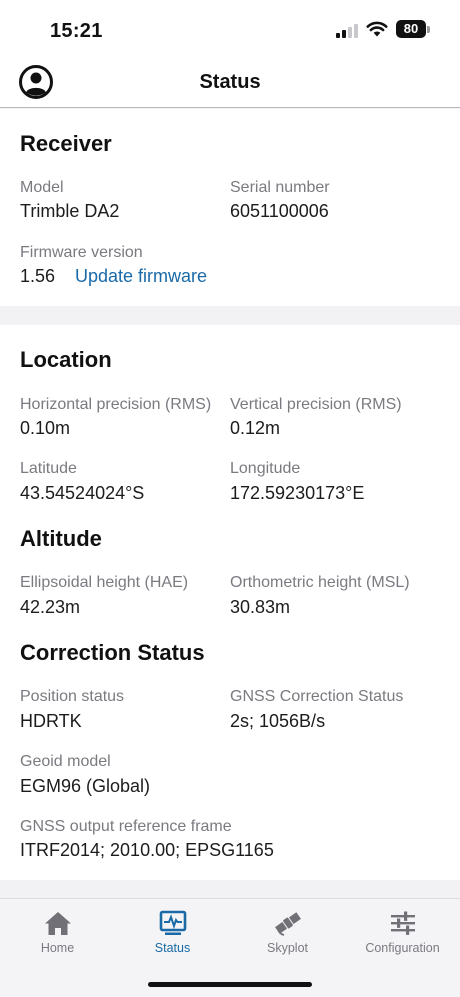 The width and height of the screenshot is (460, 997). I want to click on tab-home-label: Home, so click(57, 948).